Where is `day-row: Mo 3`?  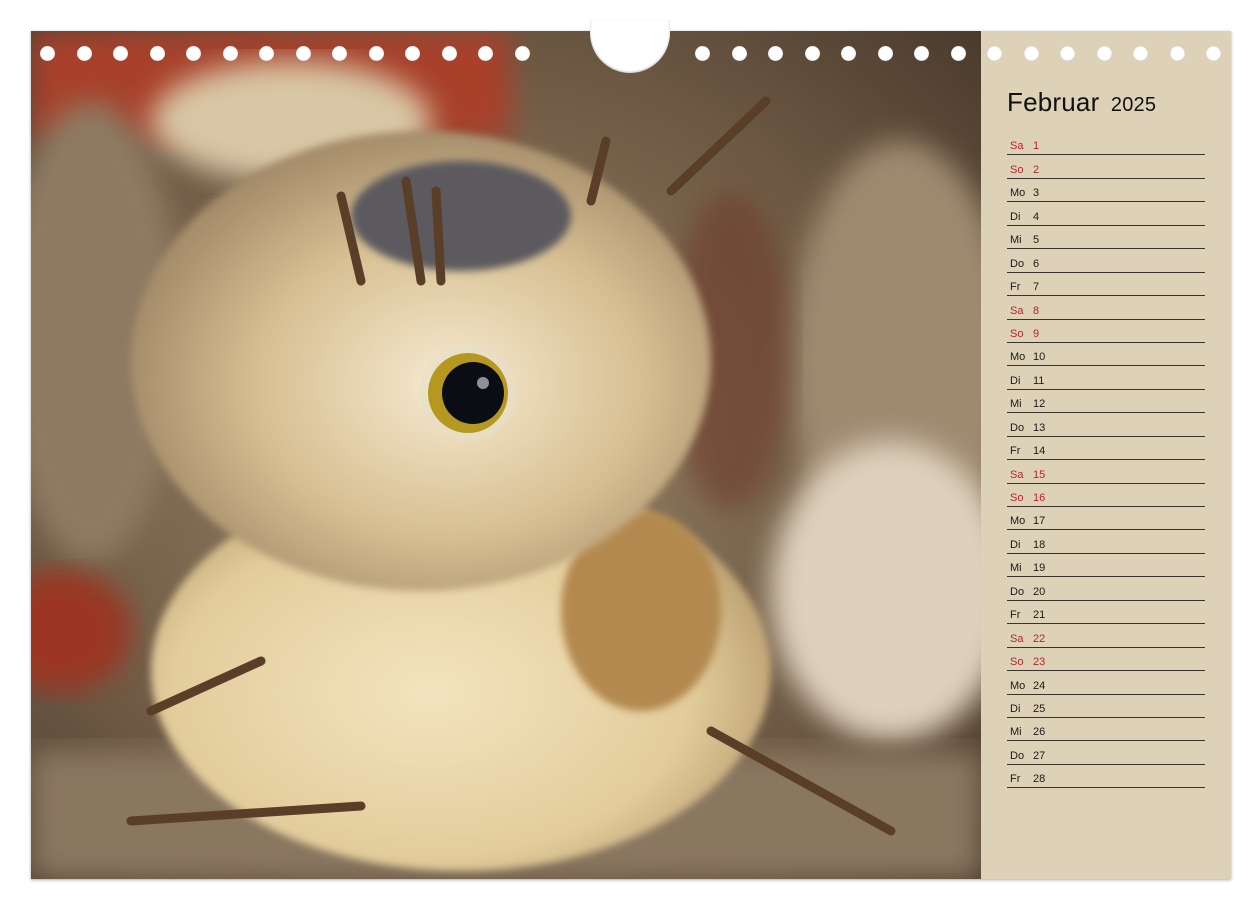 day-row: Mo 3 is located at coordinates (1106, 191).